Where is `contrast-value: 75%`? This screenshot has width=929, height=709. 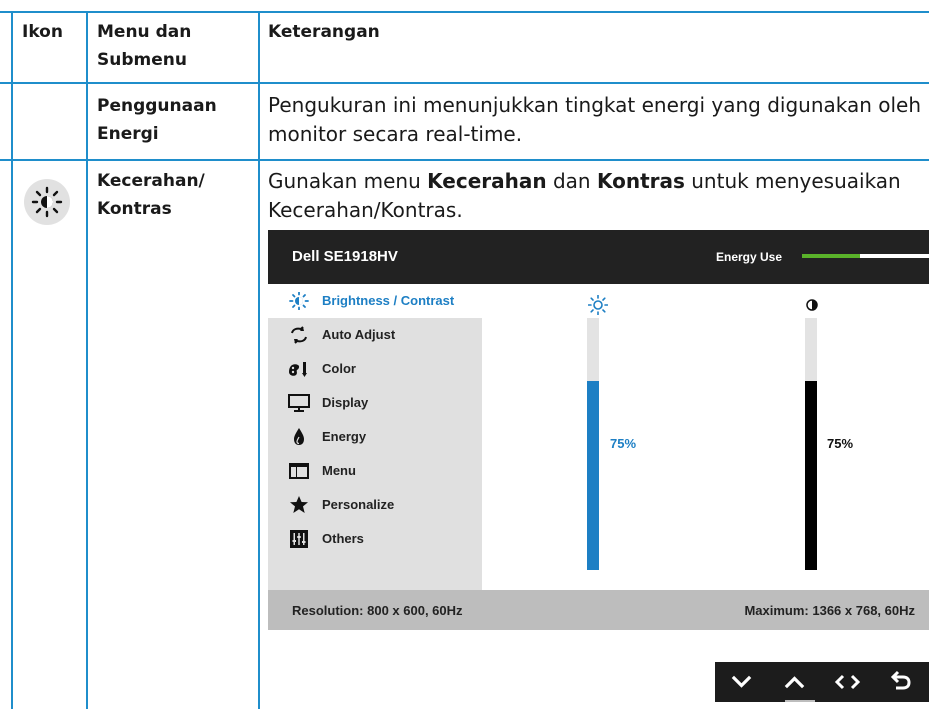 contrast-value: 75% is located at coordinates (840, 443).